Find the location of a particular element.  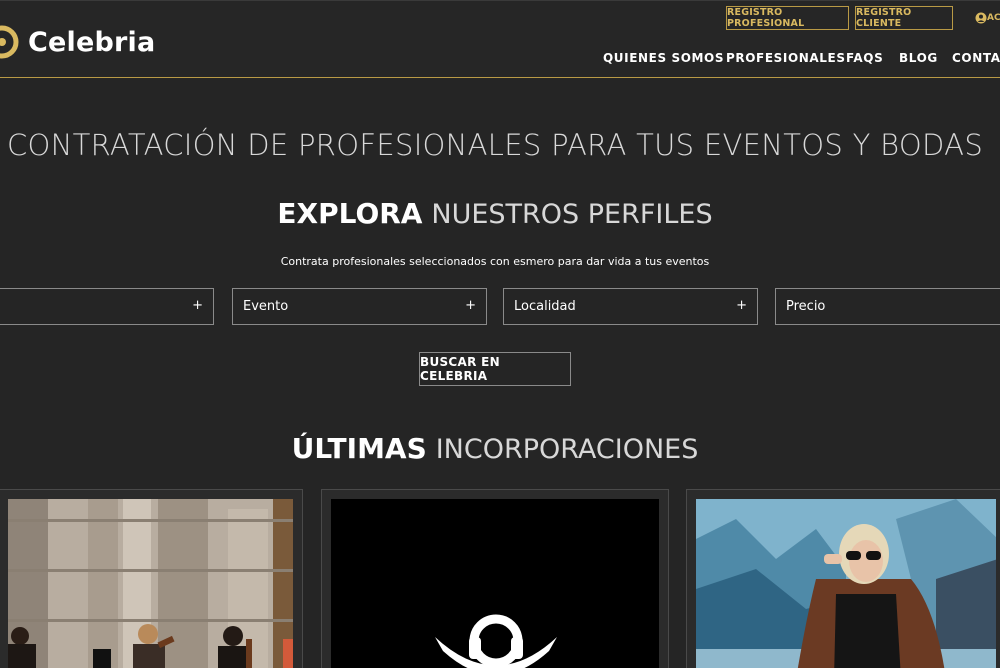

explora-light: NUESTROS PERFILES is located at coordinates (572, 214).